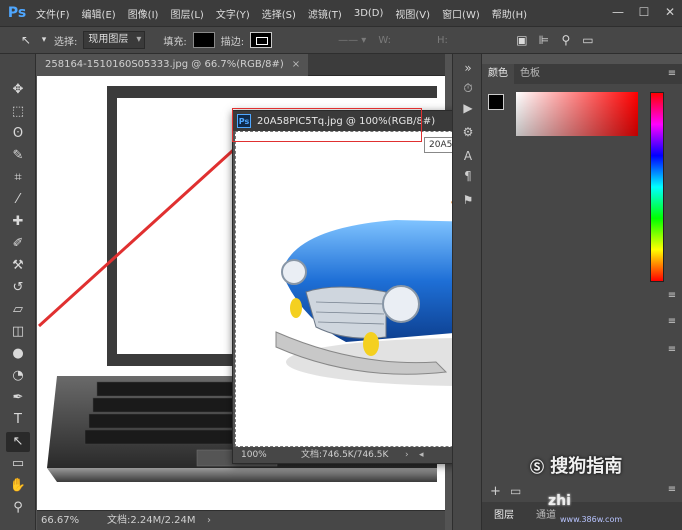  Describe the element at coordinates (151, 520) in the screenshot. I see `document-size: 文档:2.24M/2.24M` at that location.